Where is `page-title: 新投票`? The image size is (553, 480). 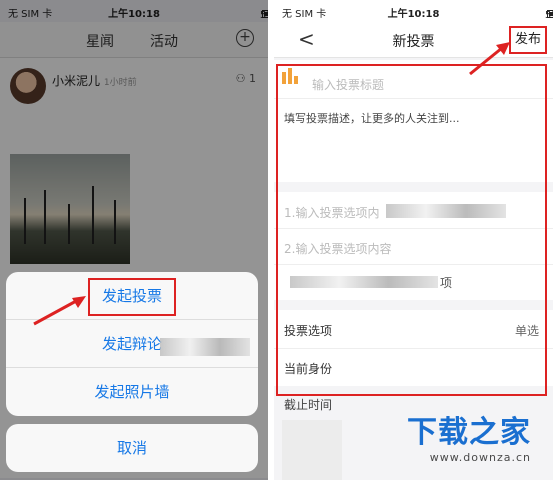 page-title: 新投票 is located at coordinates (413, 42).